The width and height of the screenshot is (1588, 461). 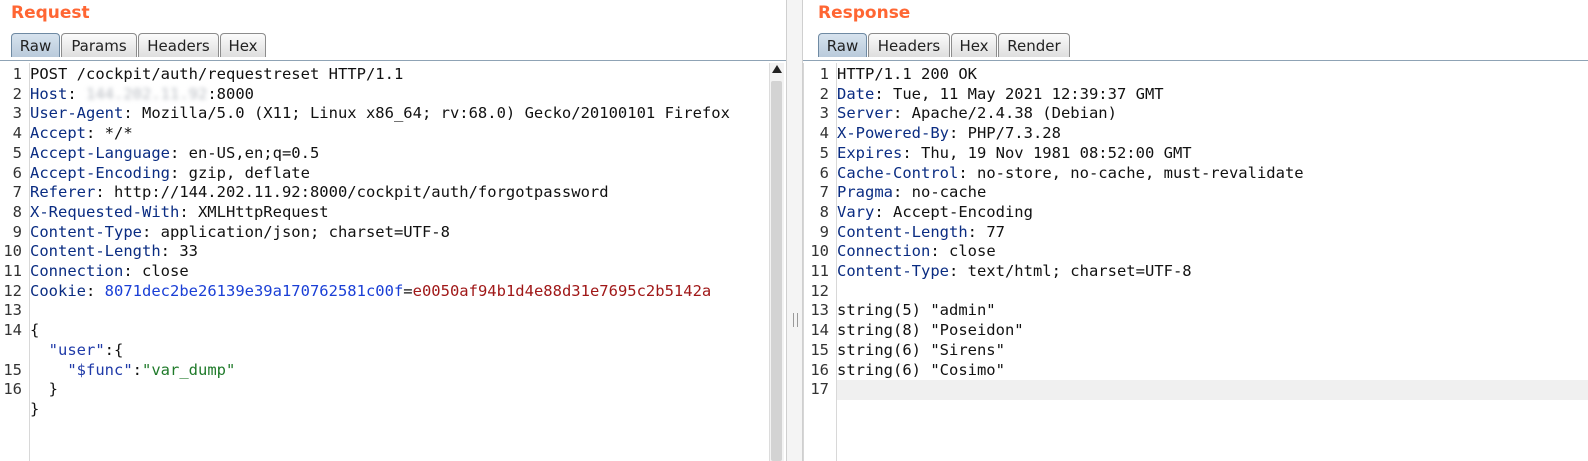 What do you see at coordinates (254, 211) in the screenshot?
I see `code-token: : XMLHttpRequest` at bounding box center [254, 211].